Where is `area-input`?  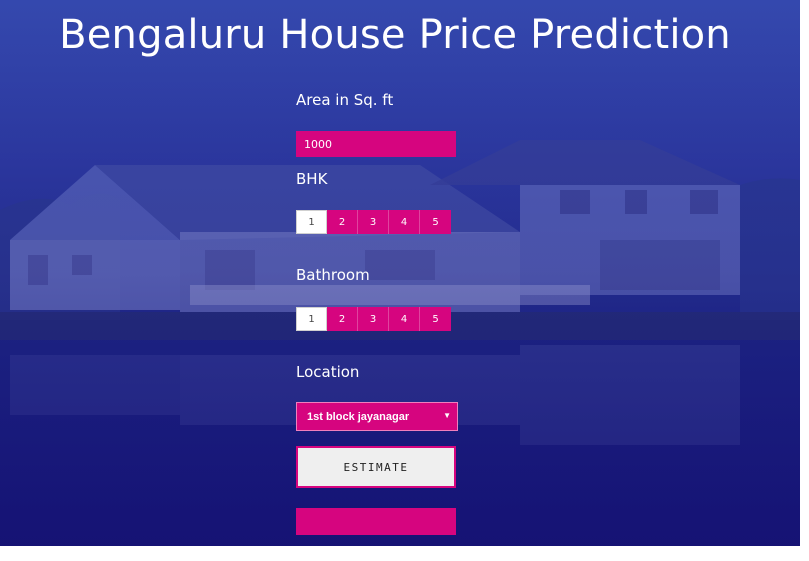
area-input is located at coordinates (376, 144).